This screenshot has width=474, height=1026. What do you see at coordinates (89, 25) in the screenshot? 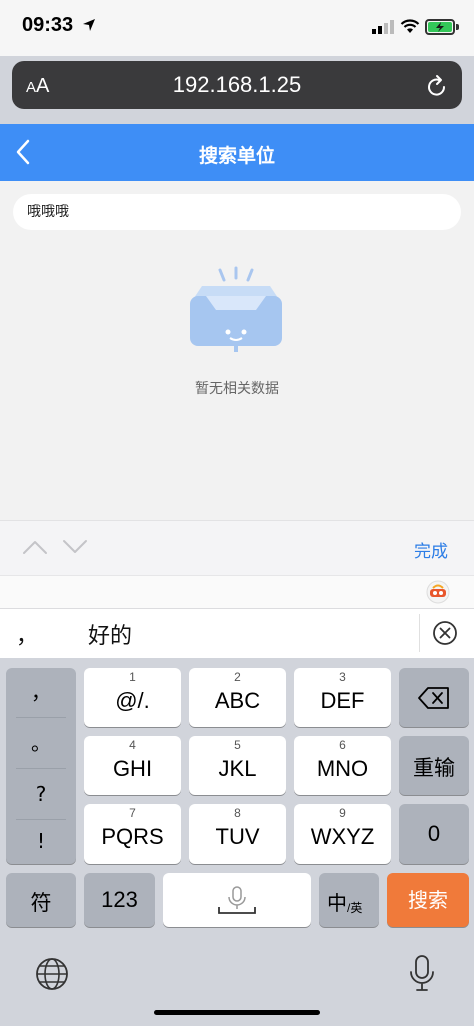
I see `location-arrow-icon` at bounding box center [89, 25].